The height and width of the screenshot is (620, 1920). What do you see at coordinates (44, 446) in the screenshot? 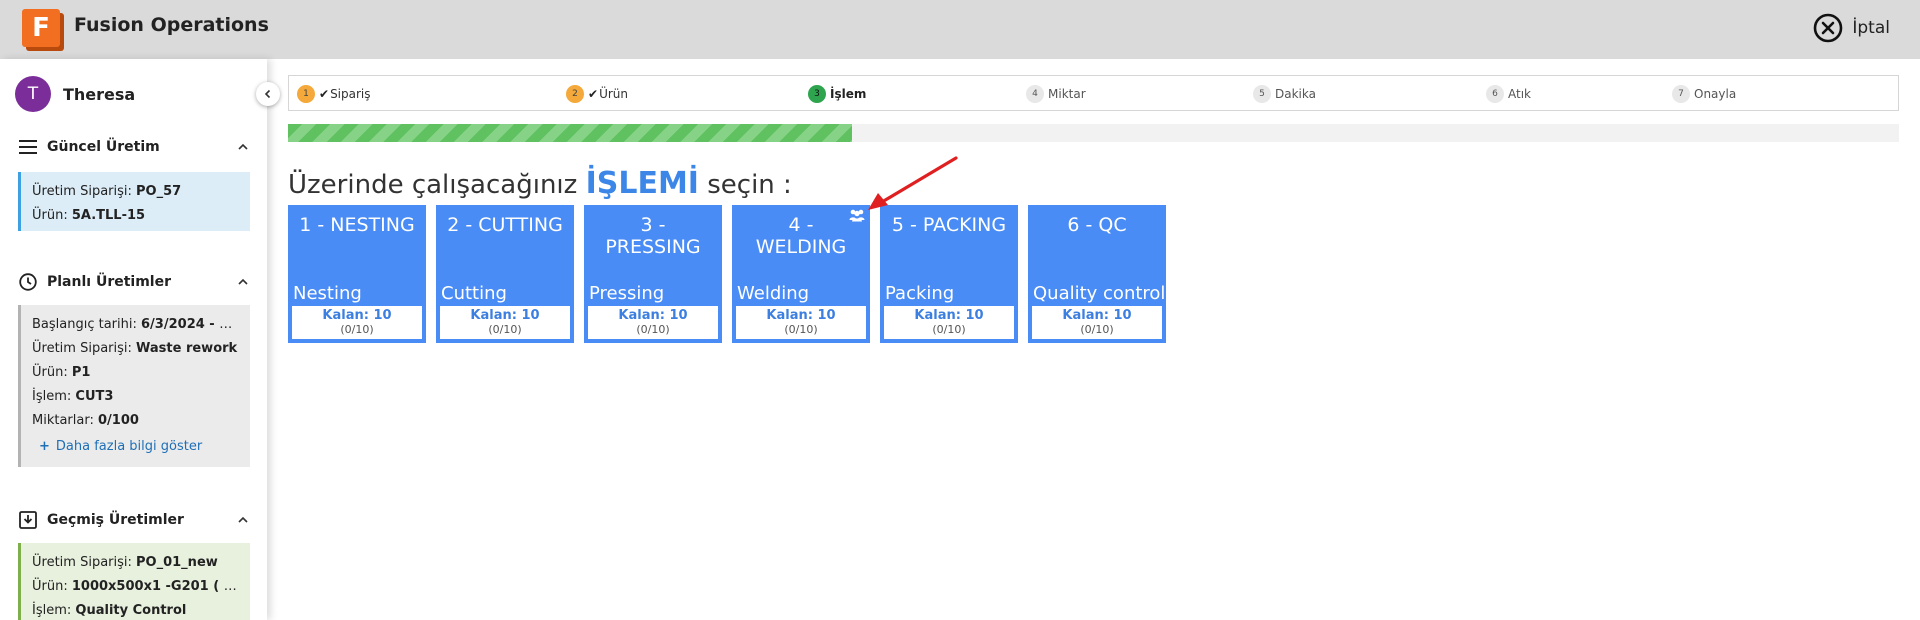
I see `plus-icon: +` at bounding box center [44, 446].